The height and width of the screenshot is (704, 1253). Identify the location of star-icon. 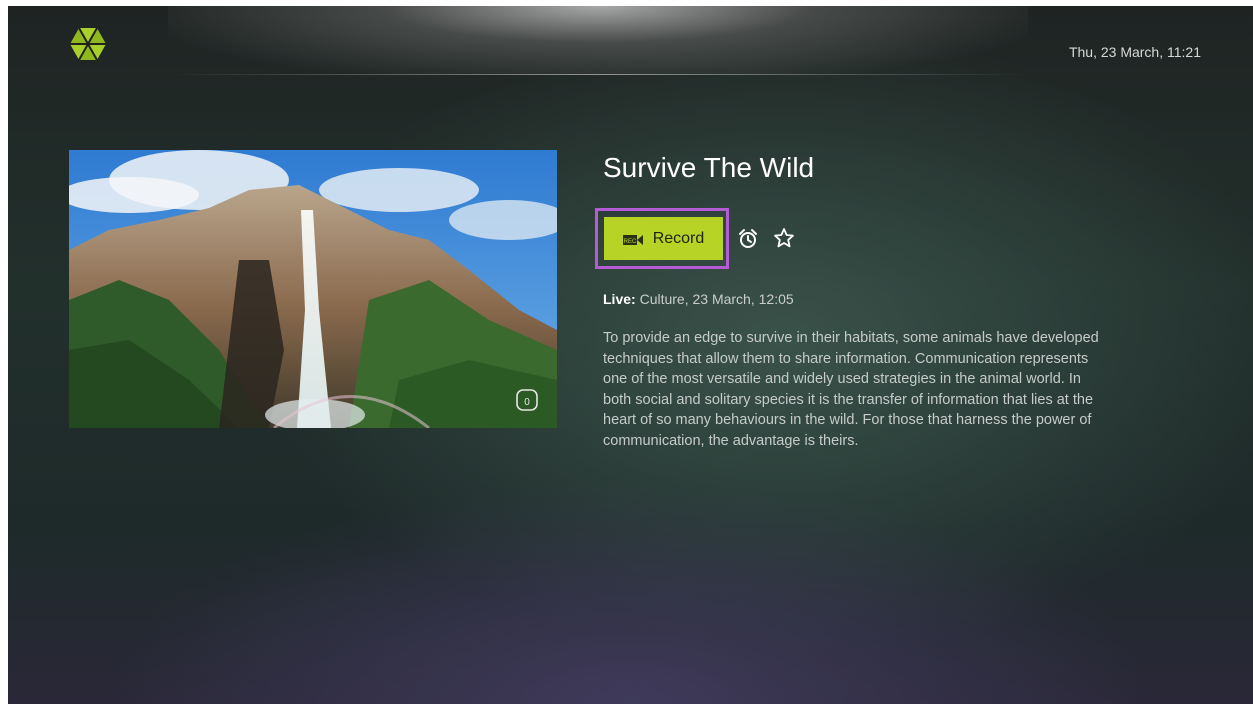
(784, 238).